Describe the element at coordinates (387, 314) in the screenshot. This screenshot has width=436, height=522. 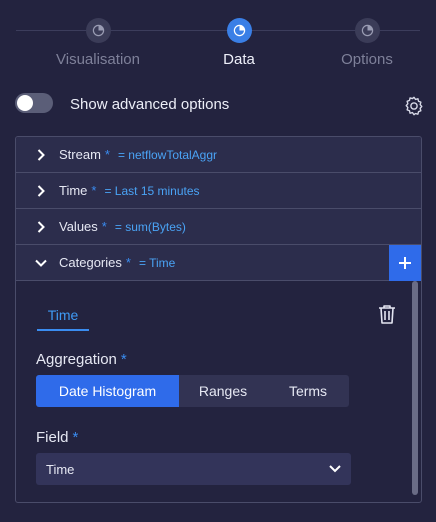
I see `trash-icon` at that location.